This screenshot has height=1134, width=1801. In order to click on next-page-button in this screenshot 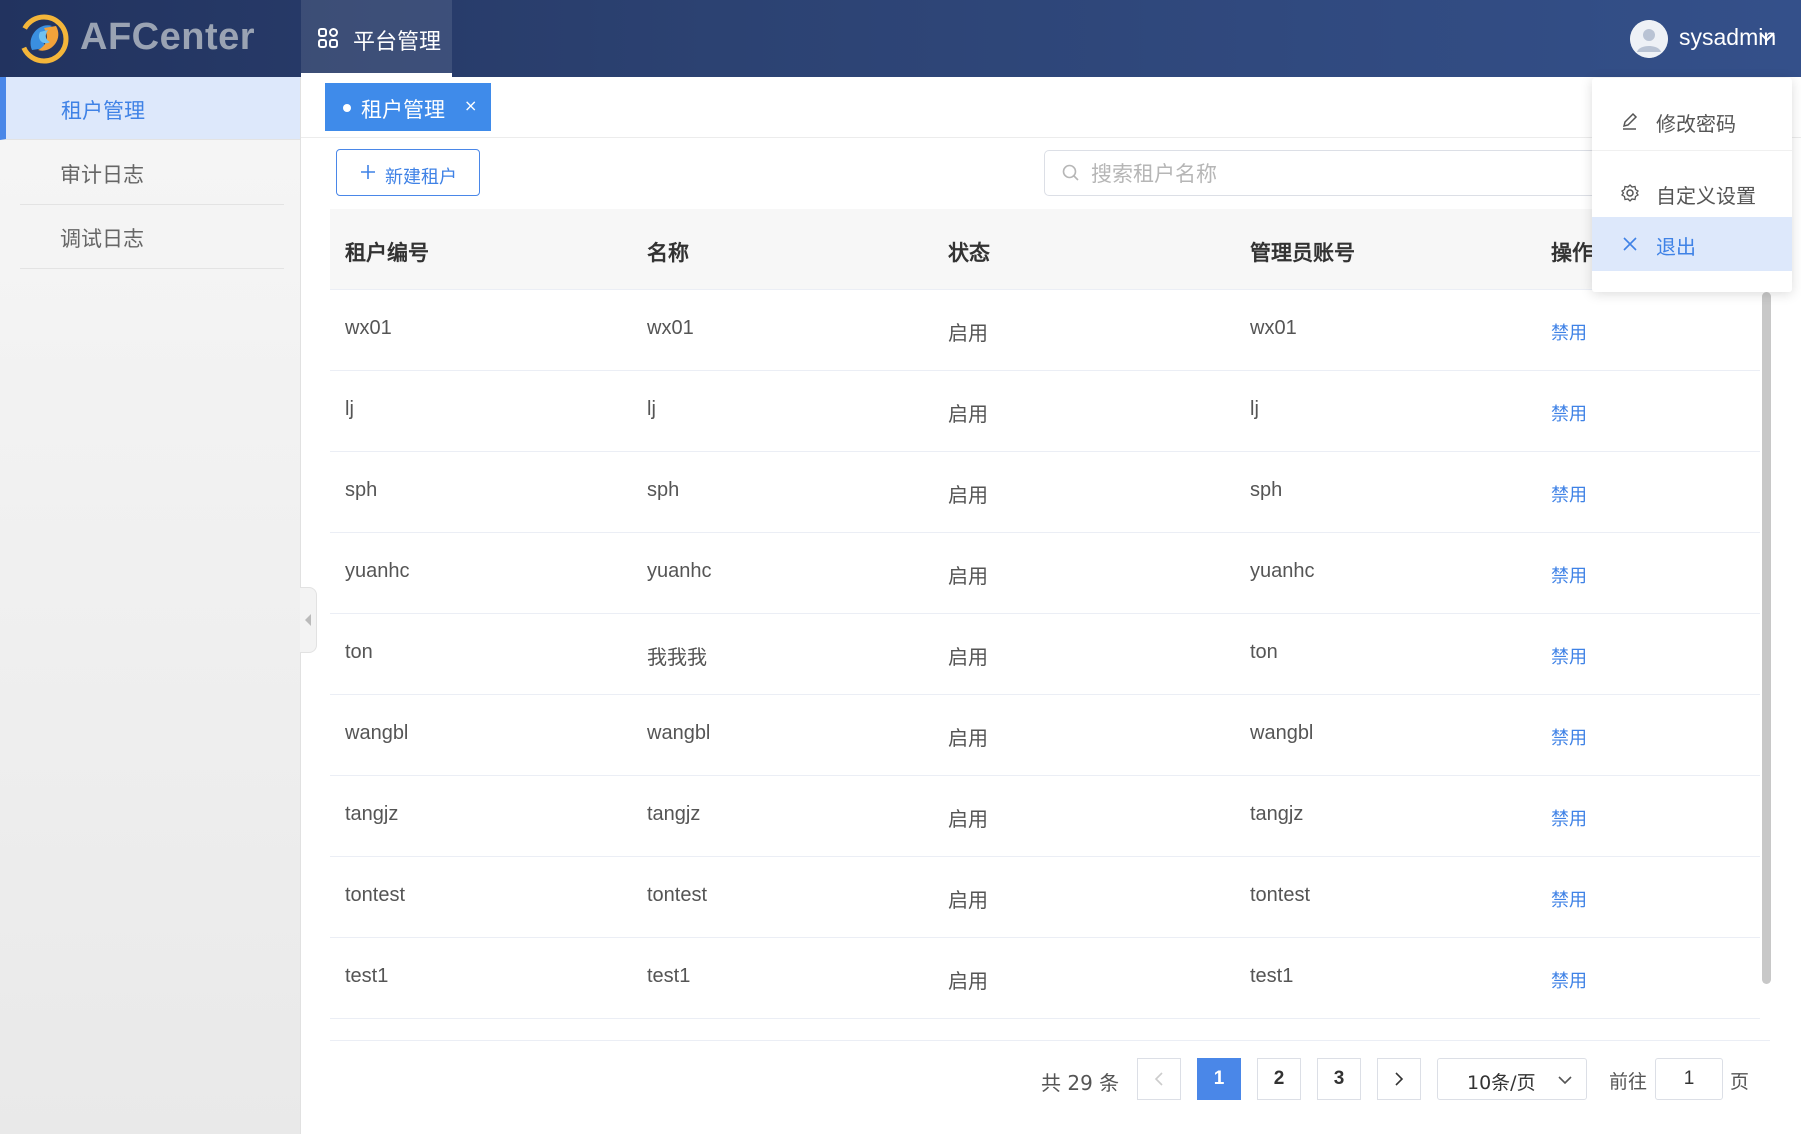, I will do `click(1399, 1079)`.